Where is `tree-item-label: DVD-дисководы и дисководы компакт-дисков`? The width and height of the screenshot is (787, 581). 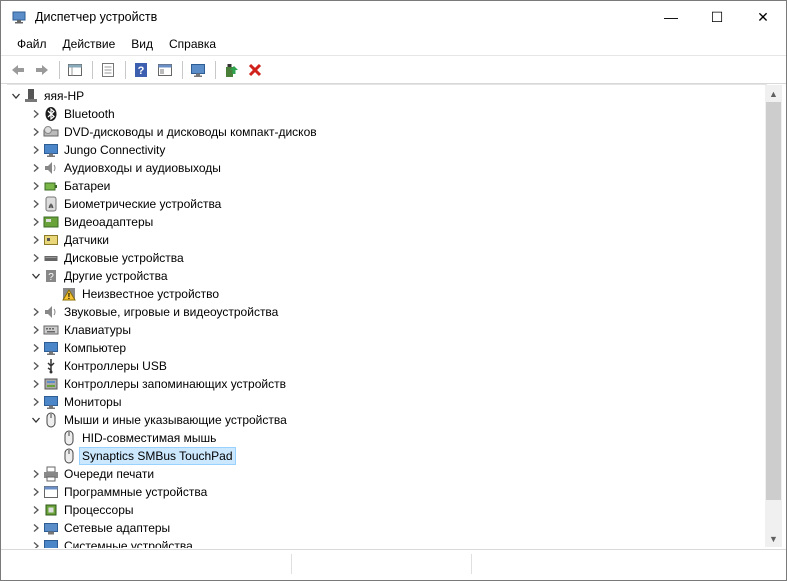
tree-item-label: DVD-дисководы и дисководы компакт-дисков is located at coordinates (190, 132).